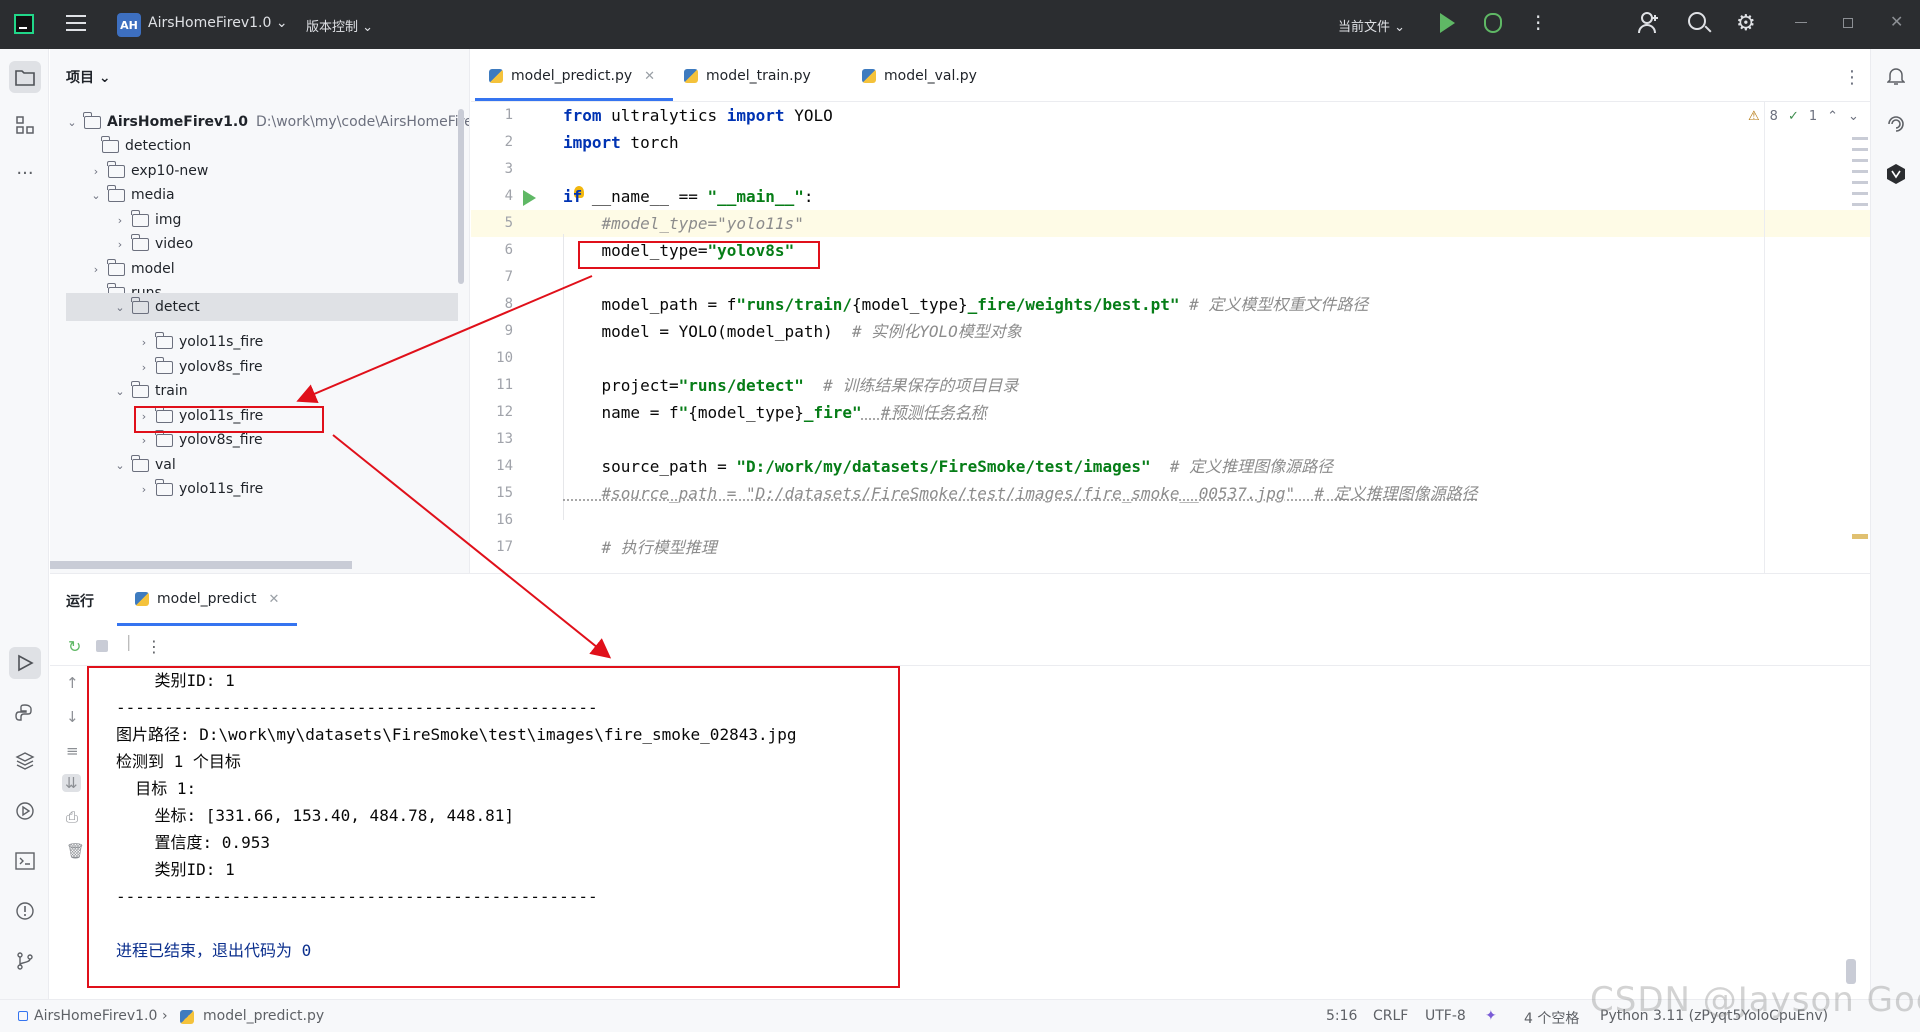 The image size is (1920, 1032). What do you see at coordinates (444, 339) in the screenshot?
I see `annotation-arrow-to-tree` at bounding box center [444, 339].